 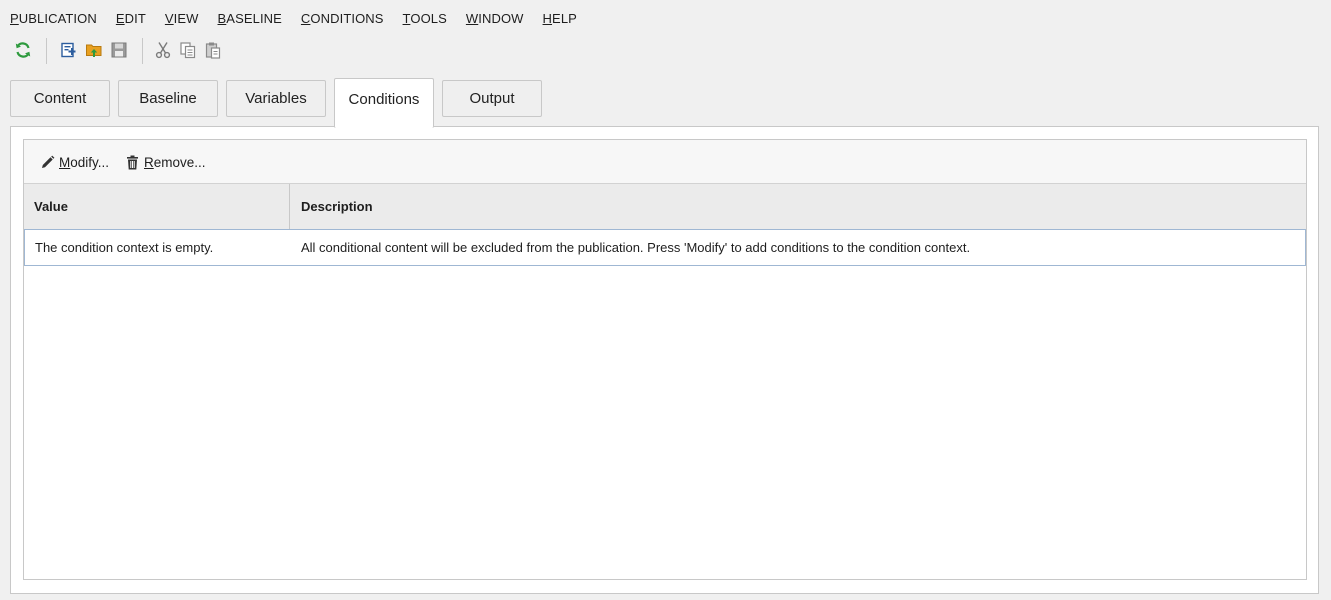 I want to click on copy-button, so click(x=188, y=50).